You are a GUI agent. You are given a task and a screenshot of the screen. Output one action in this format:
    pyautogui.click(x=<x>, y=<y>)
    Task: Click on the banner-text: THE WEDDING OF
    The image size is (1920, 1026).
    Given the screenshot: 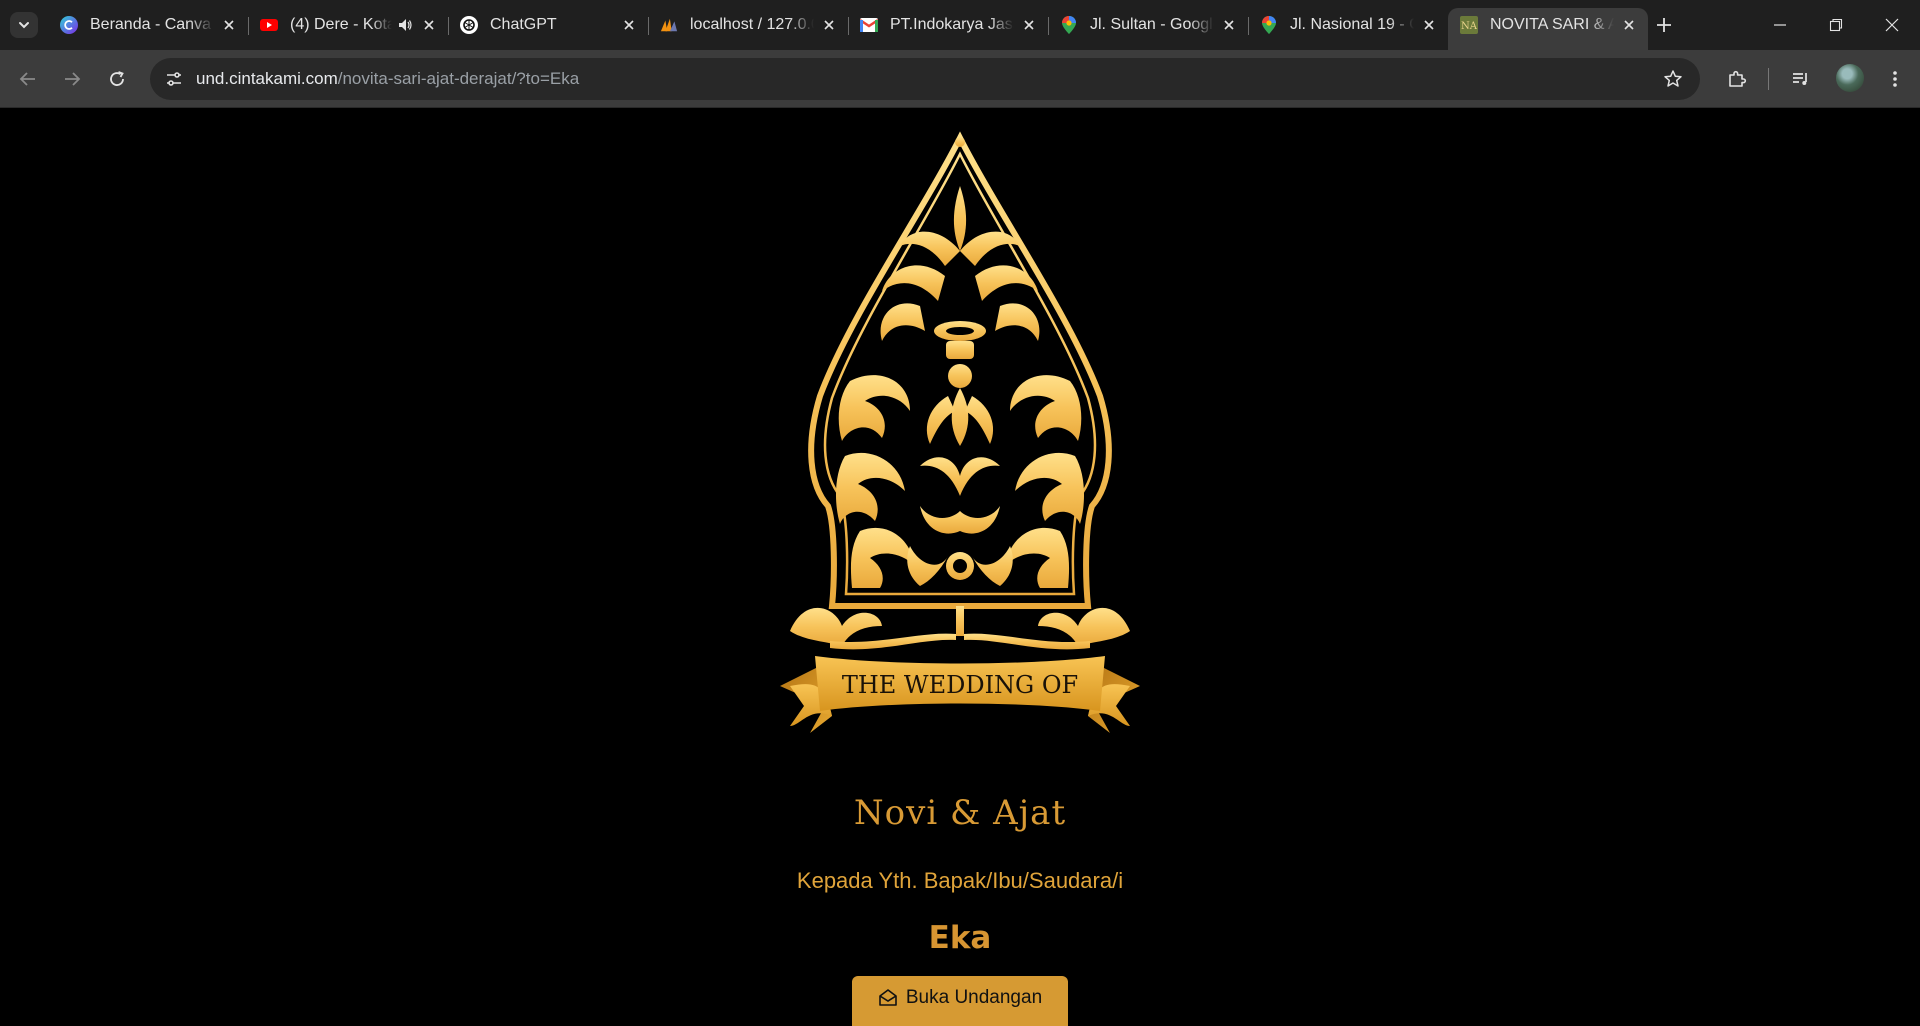 What is the action you would take?
    pyautogui.click(x=960, y=685)
    